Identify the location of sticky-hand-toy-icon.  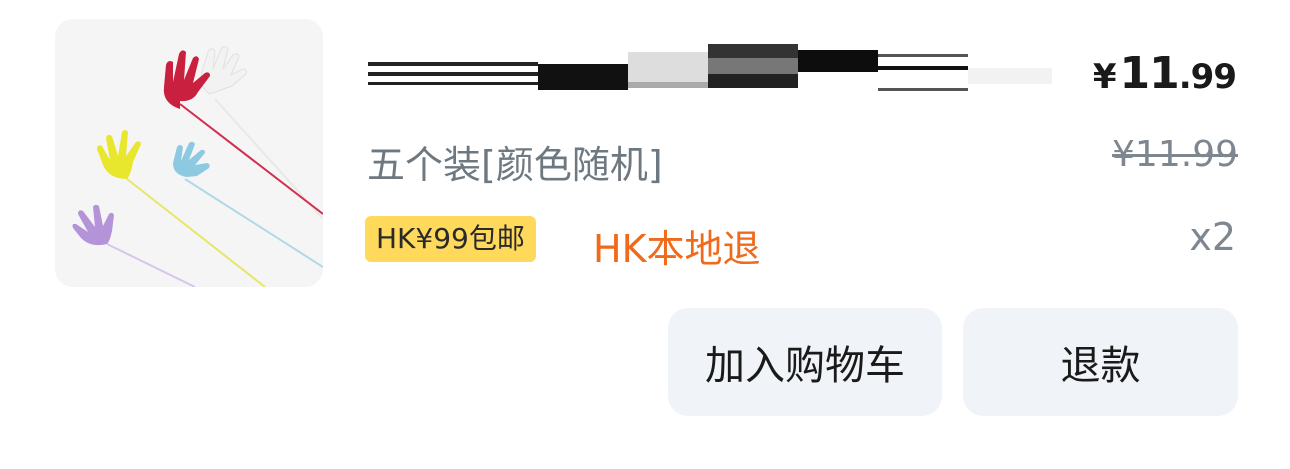
(189, 153).